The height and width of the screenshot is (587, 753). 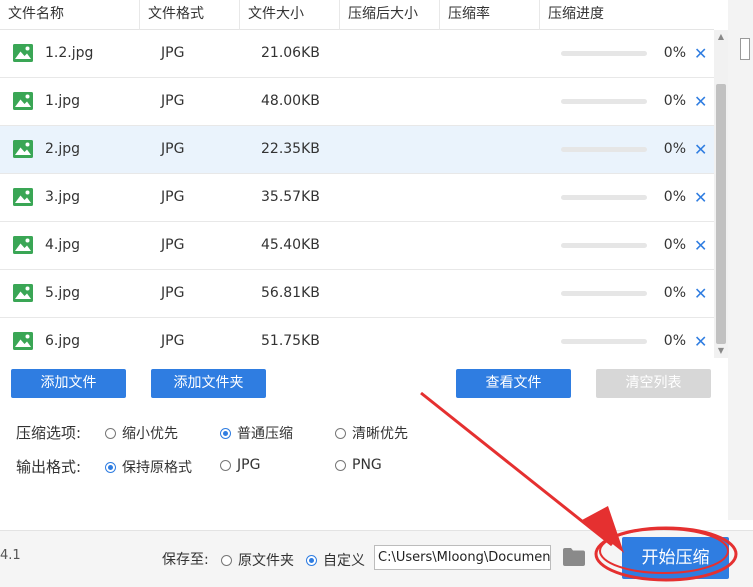 I want to click on output-format-png: PNG, so click(x=358, y=465).